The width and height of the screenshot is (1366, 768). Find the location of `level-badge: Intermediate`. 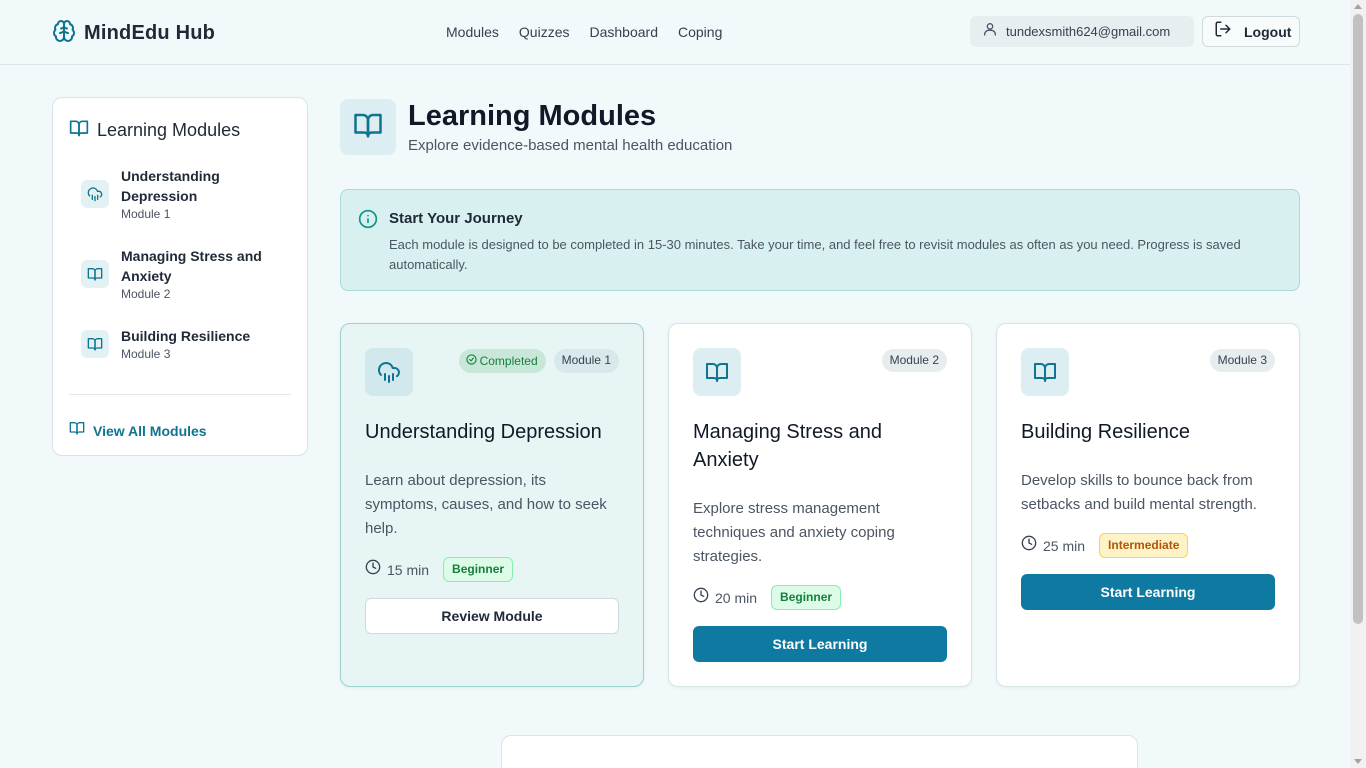

level-badge: Intermediate is located at coordinates (1144, 545).